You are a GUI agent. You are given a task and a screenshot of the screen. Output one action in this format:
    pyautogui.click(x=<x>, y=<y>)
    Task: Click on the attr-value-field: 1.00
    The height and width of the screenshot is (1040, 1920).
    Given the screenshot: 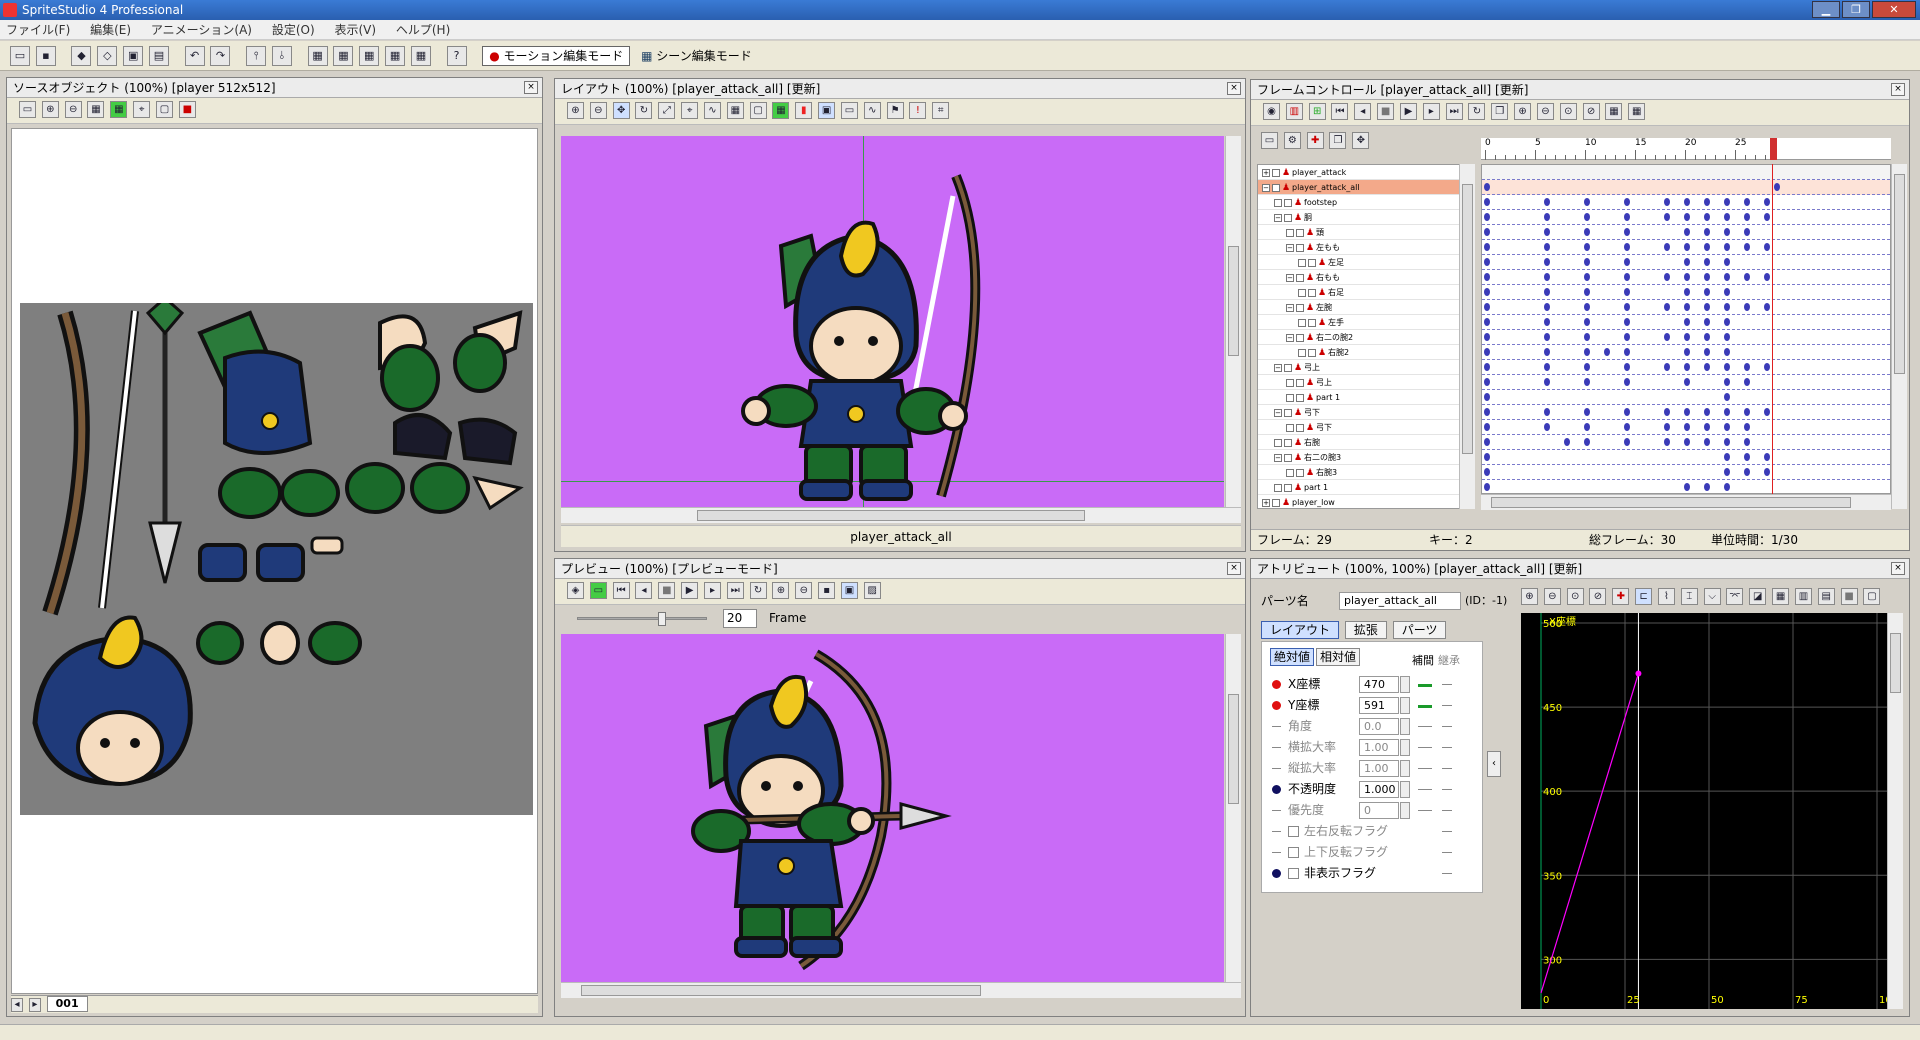 What is the action you would take?
    pyautogui.click(x=1379, y=747)
    